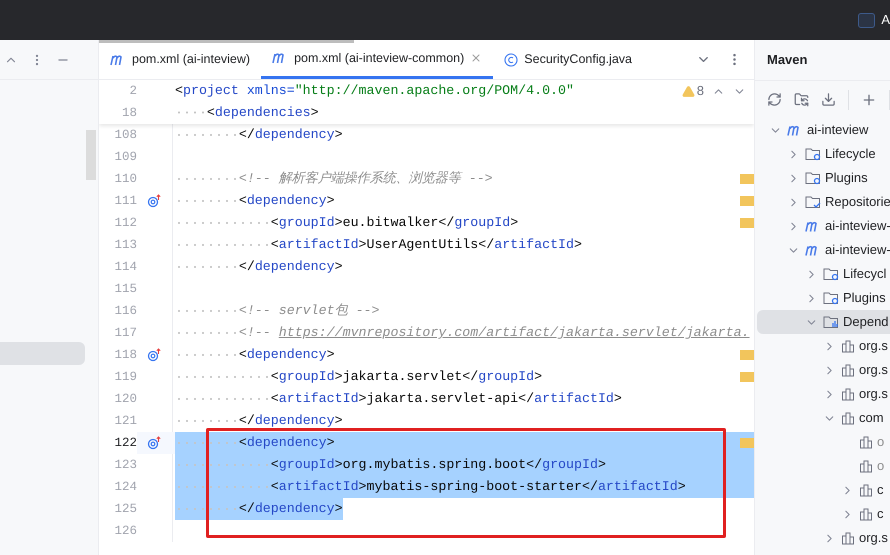 The image size is (890, 555). Describe the element at coordinates (125, 465) in the screenshot. I see `line-number: 123` at that location.